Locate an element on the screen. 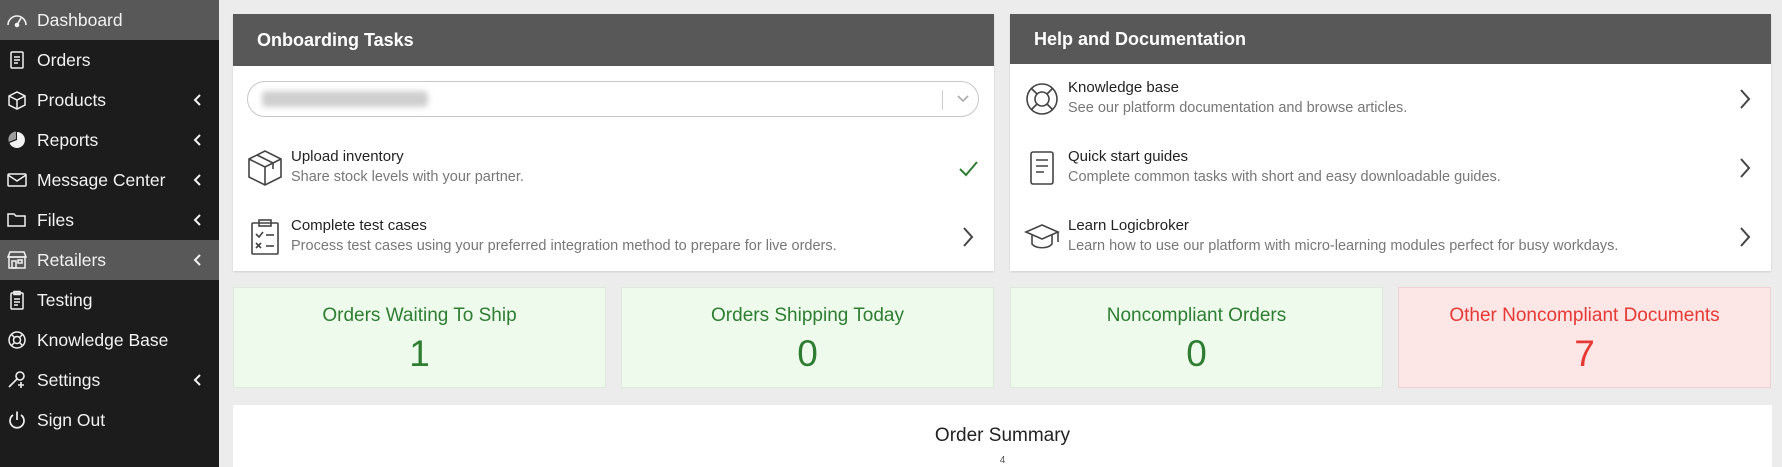 The image size is (1782, 467). sidebar-item-label: Sign Out is located at coordinates (71, 419).